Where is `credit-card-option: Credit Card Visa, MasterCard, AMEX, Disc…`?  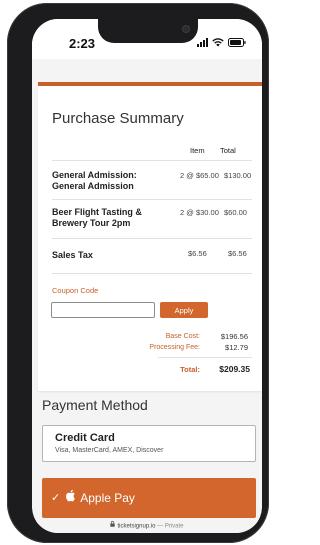
credit-card-option: Credit Card Visa, MasterCard, AMEX, Disc… is located at coordinates (149, 443).